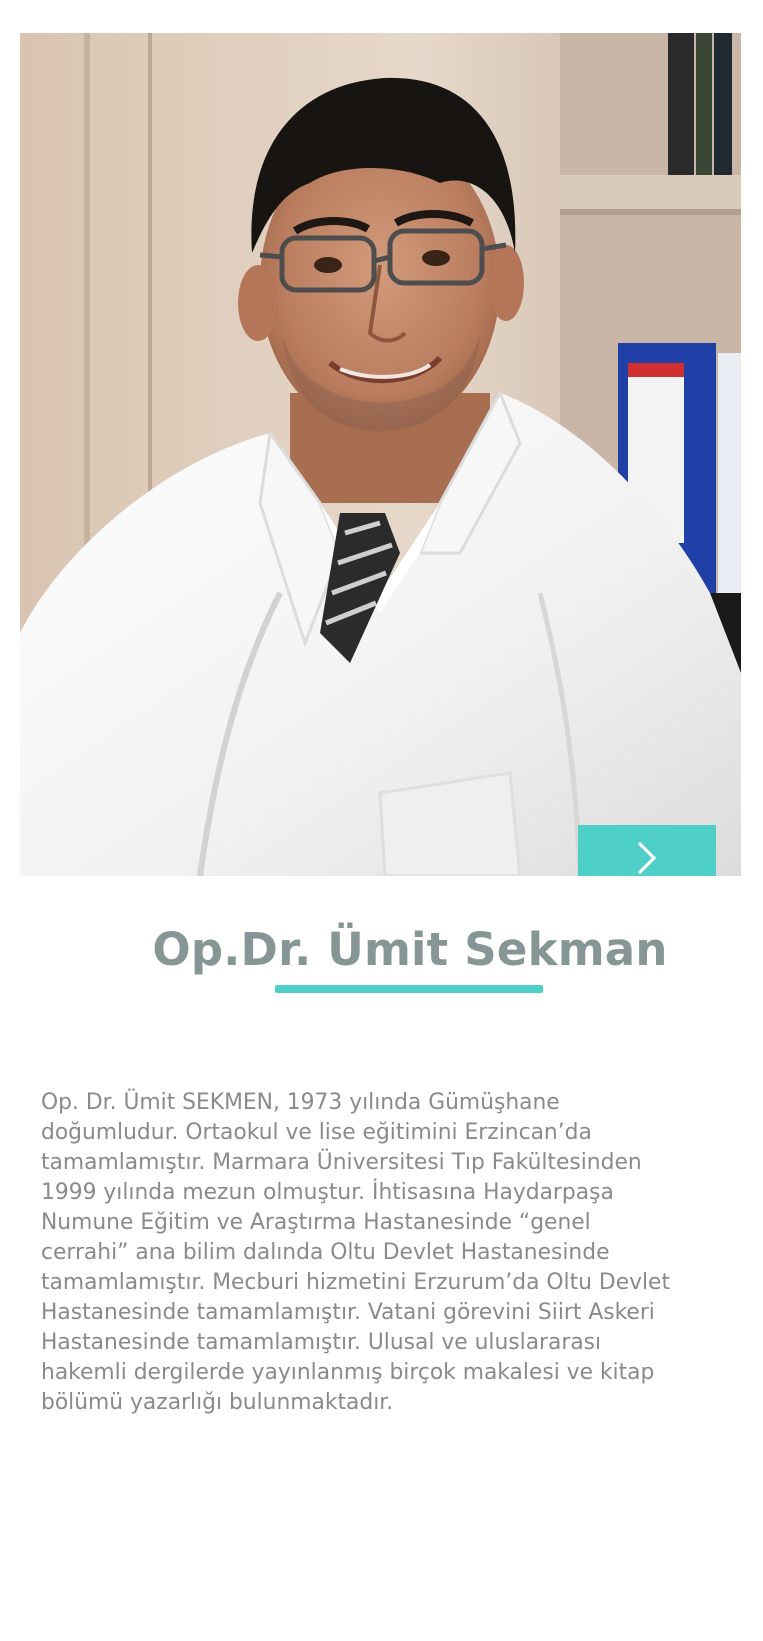  What do you see at coordinates (410, 949) in the screenshot?
I see `doctor-name: Op.Dr. Ümit Sekman` at bounding box center [410, 949].